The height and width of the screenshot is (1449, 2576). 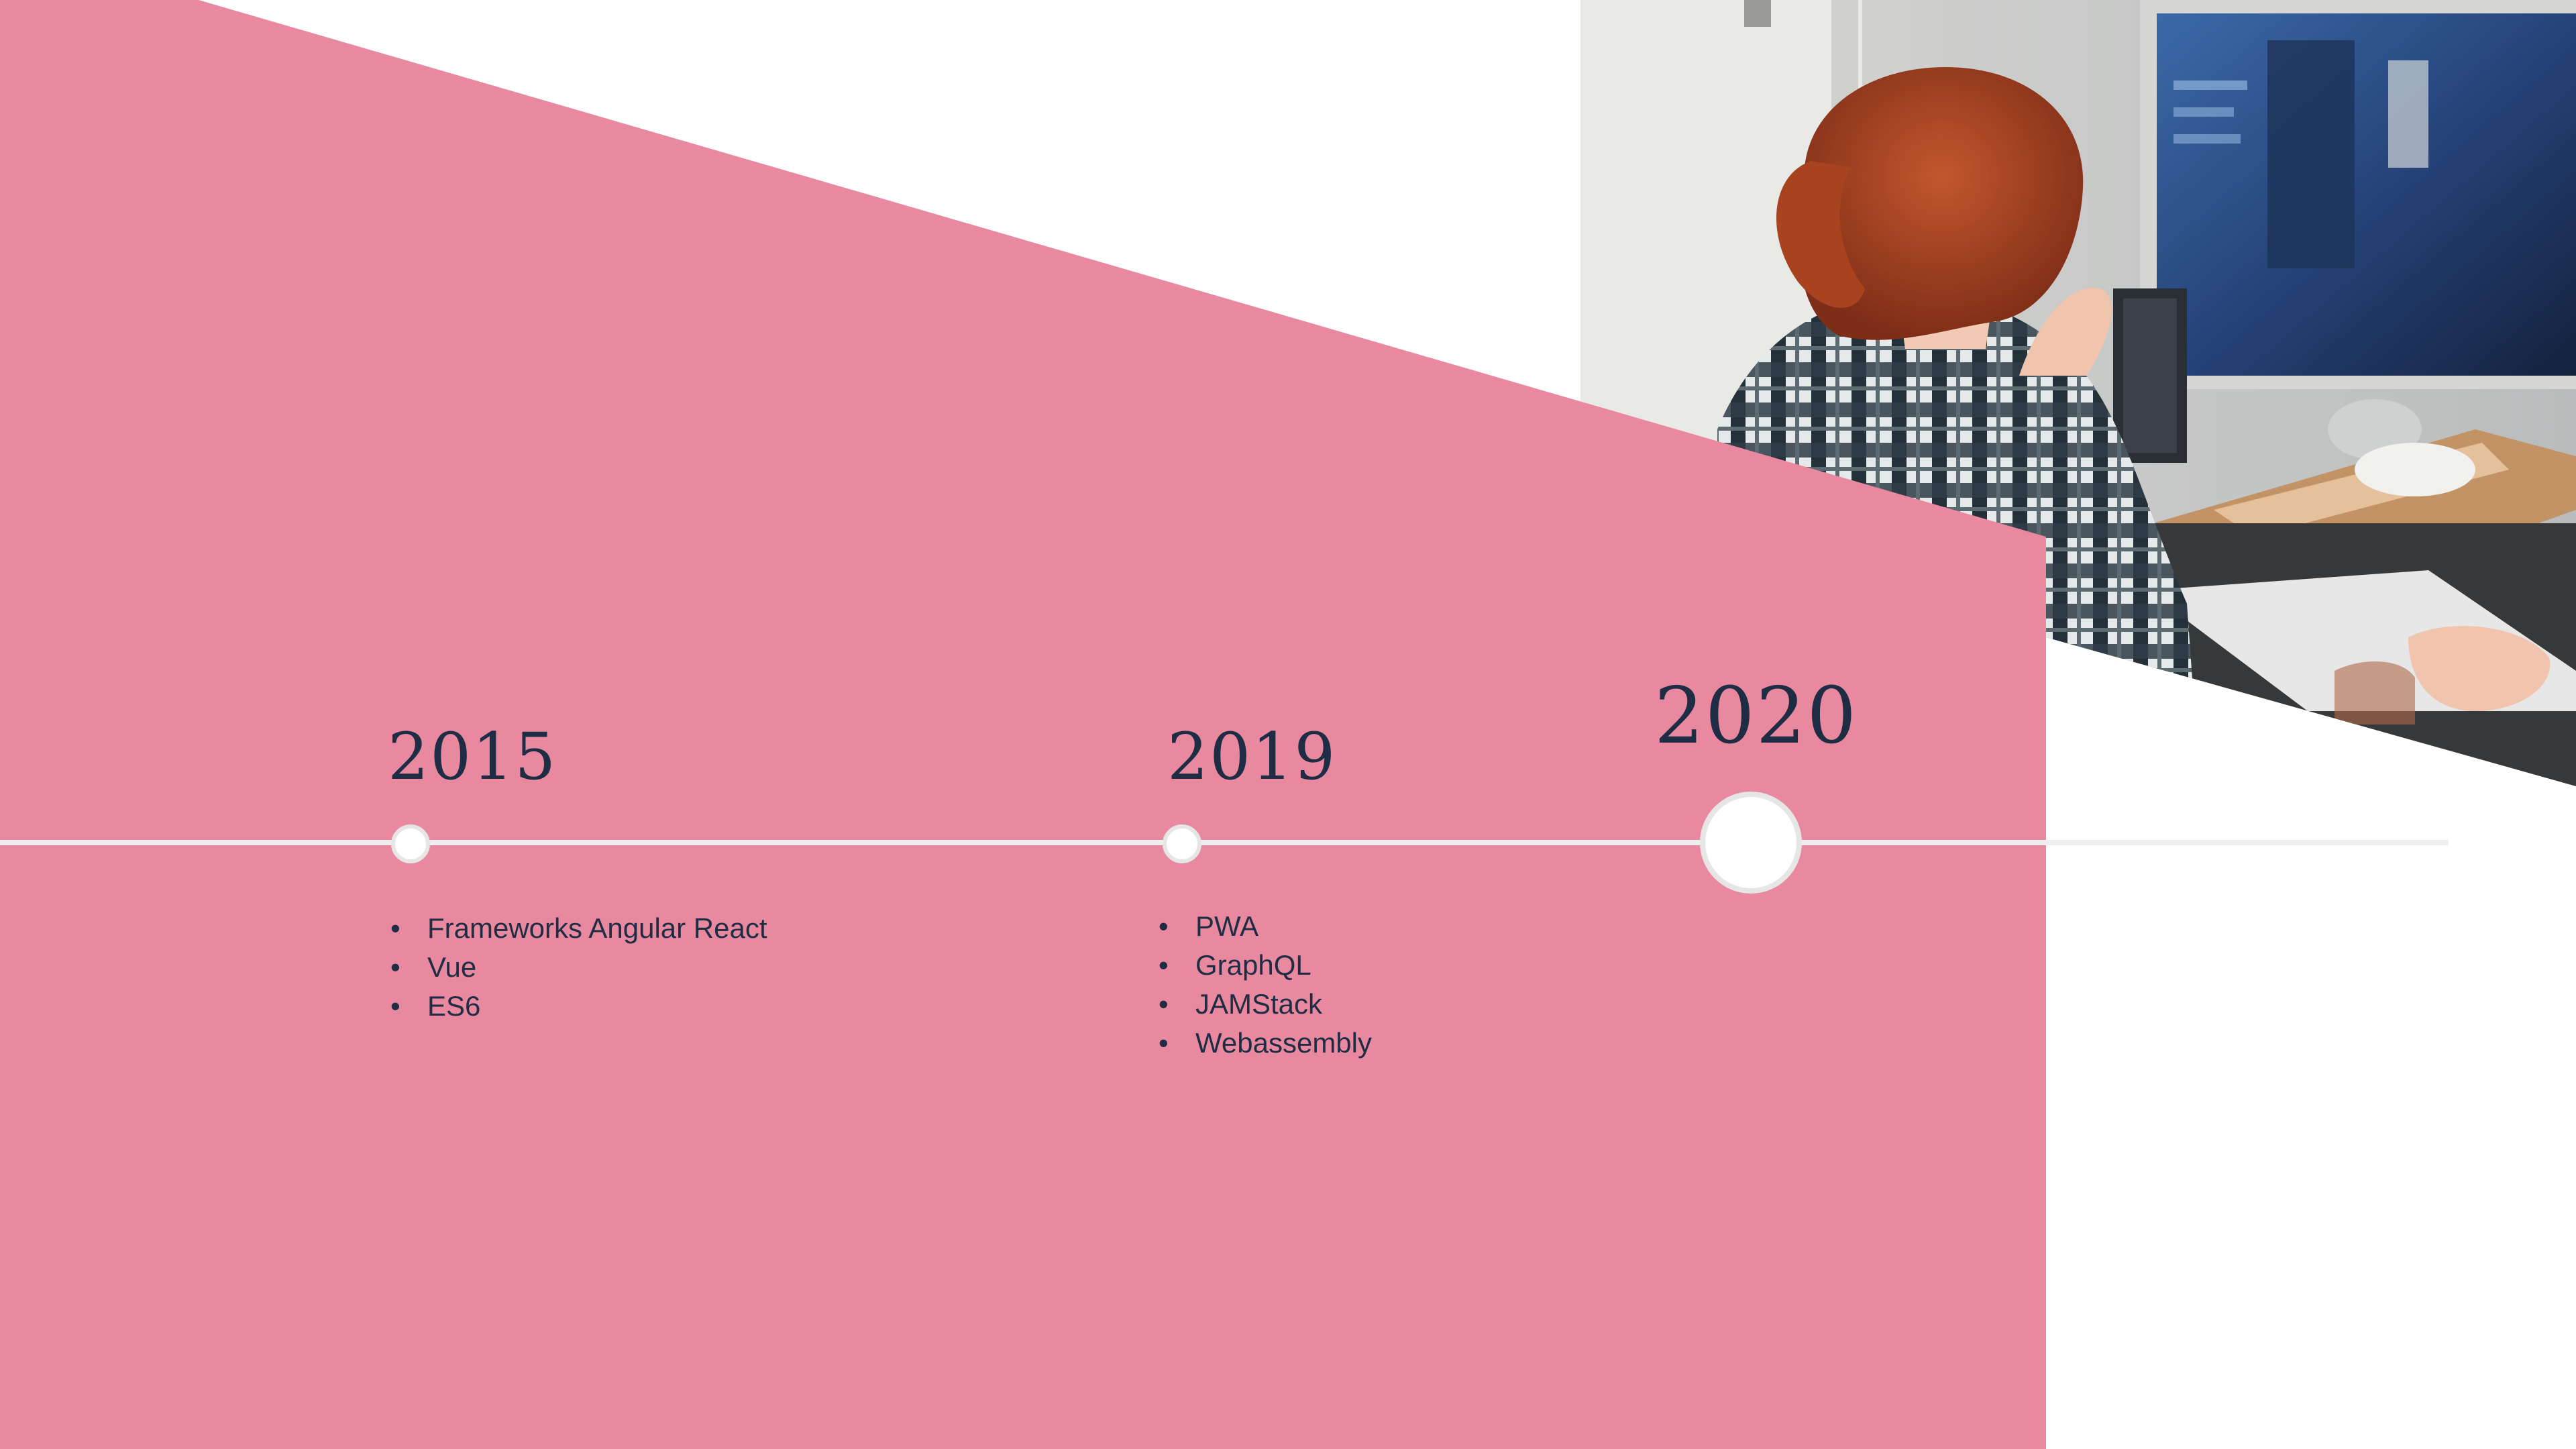 I want to click on timeline-marker-2020, so click(x=1751, y=843).